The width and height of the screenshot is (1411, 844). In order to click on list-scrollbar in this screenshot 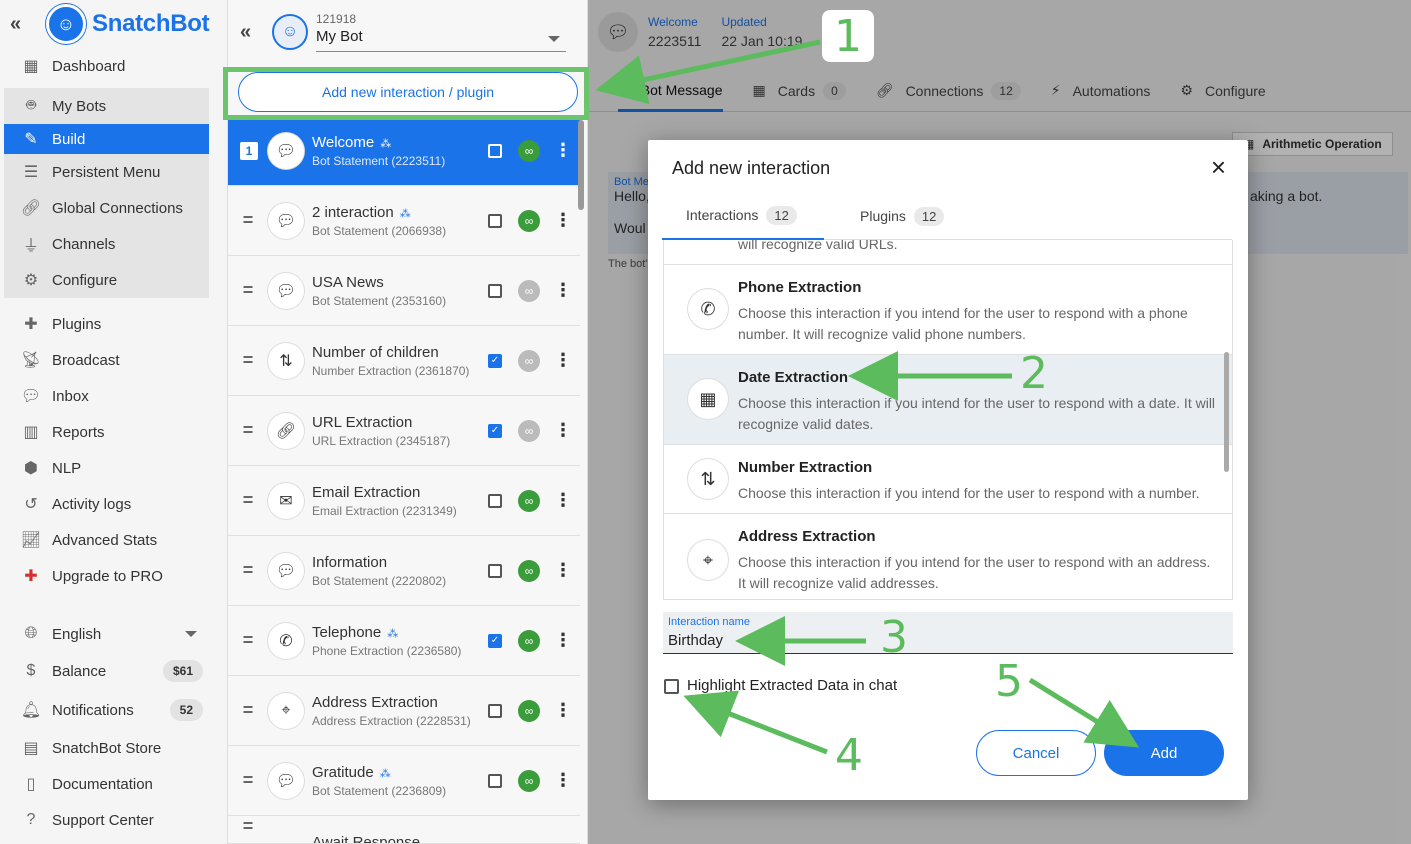, I will do `click(581, 165)`.